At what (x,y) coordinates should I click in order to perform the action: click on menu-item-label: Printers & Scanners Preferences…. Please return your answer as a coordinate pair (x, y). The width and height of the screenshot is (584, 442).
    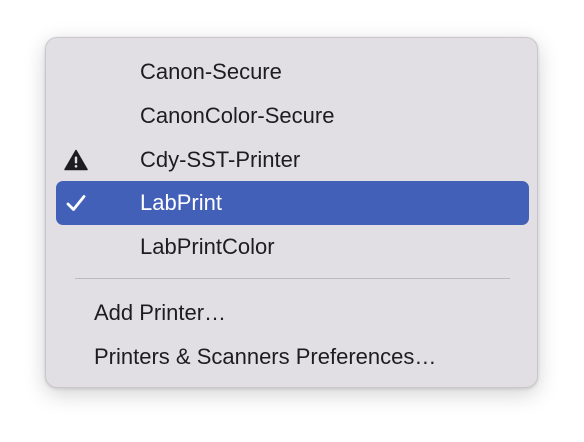
    Looking at the image, I should click on (265, 356).